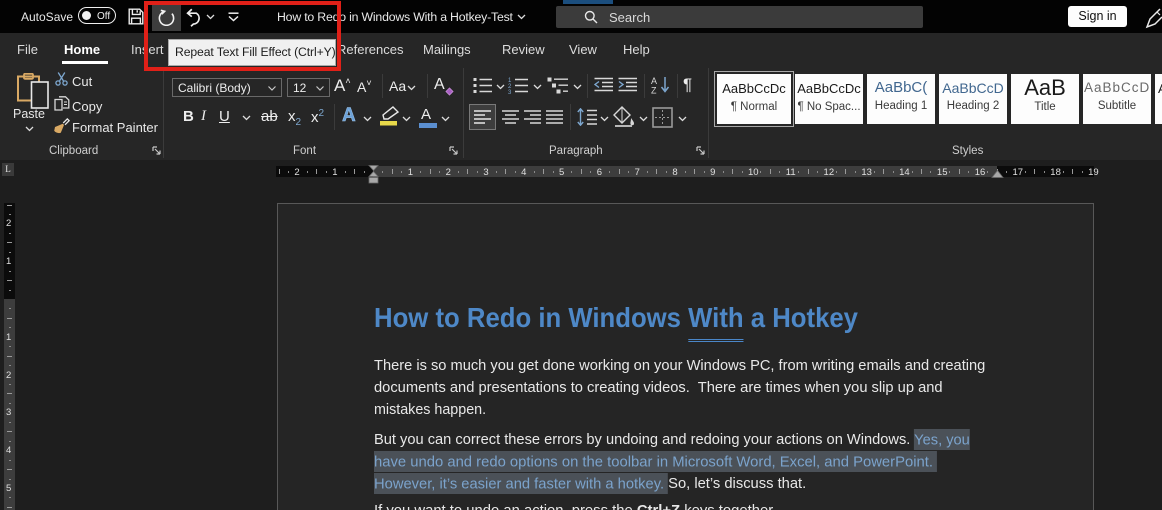 Image resolution: width=1162 pixels, height=510 pixels. I want to click on svg-text: Z, so click(654, 90).